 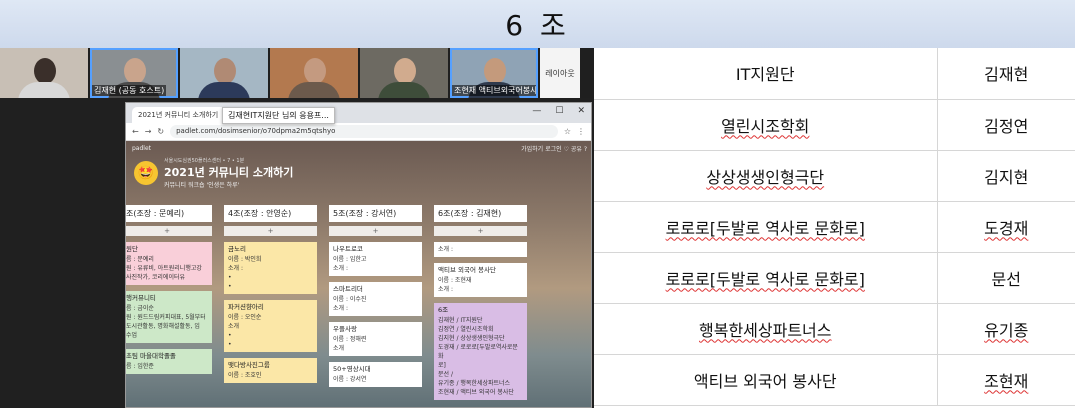 I want to click on card-line: 김지현 / 상상생생인형극단, so click(x=471, y=338).